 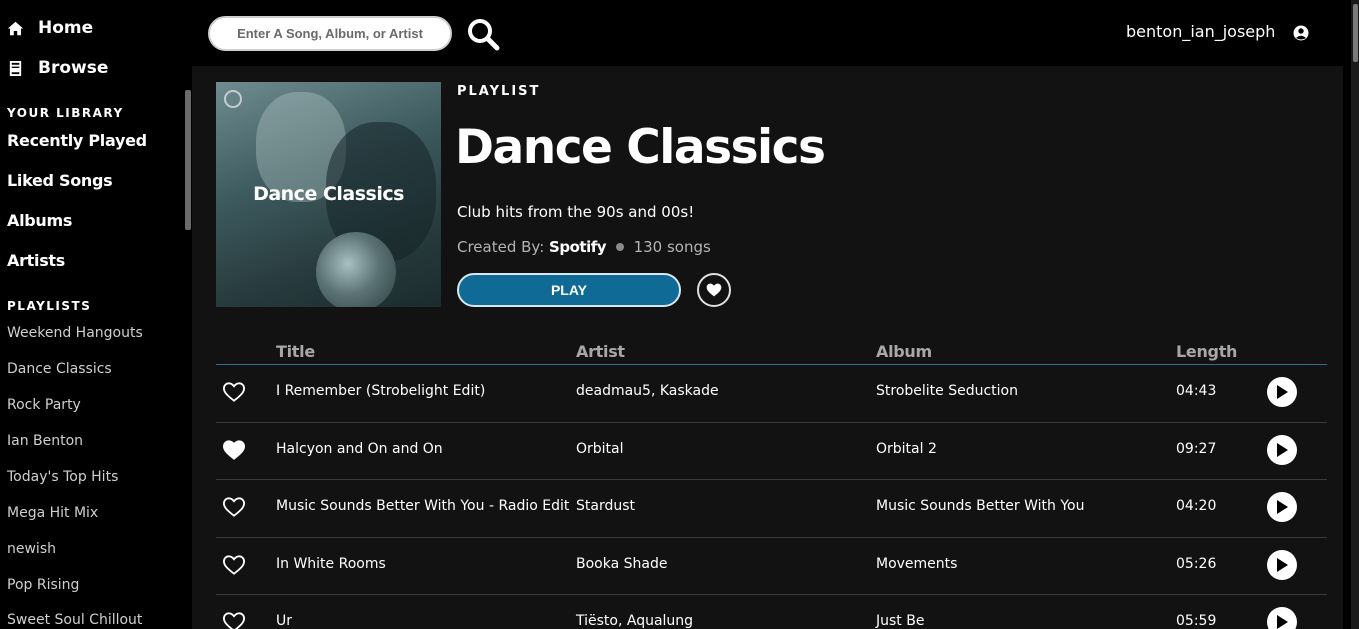 What do you see at coordinates (49, 306) in the screenshot?
I see `playlists-heading: PLAYLISTS` at bounding box center [49, 306].